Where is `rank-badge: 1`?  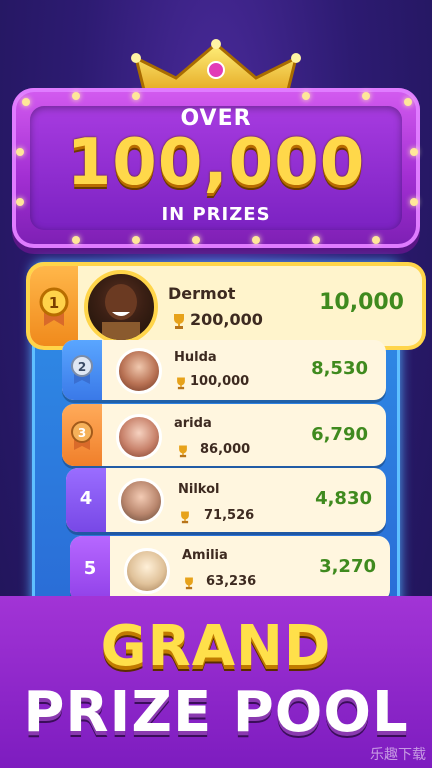 rank-badge: 1 is located at coordinates (54, 306).